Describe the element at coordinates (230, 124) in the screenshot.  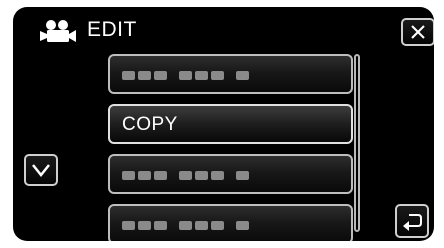
I see `menu-item-copy: COPY` at that location.